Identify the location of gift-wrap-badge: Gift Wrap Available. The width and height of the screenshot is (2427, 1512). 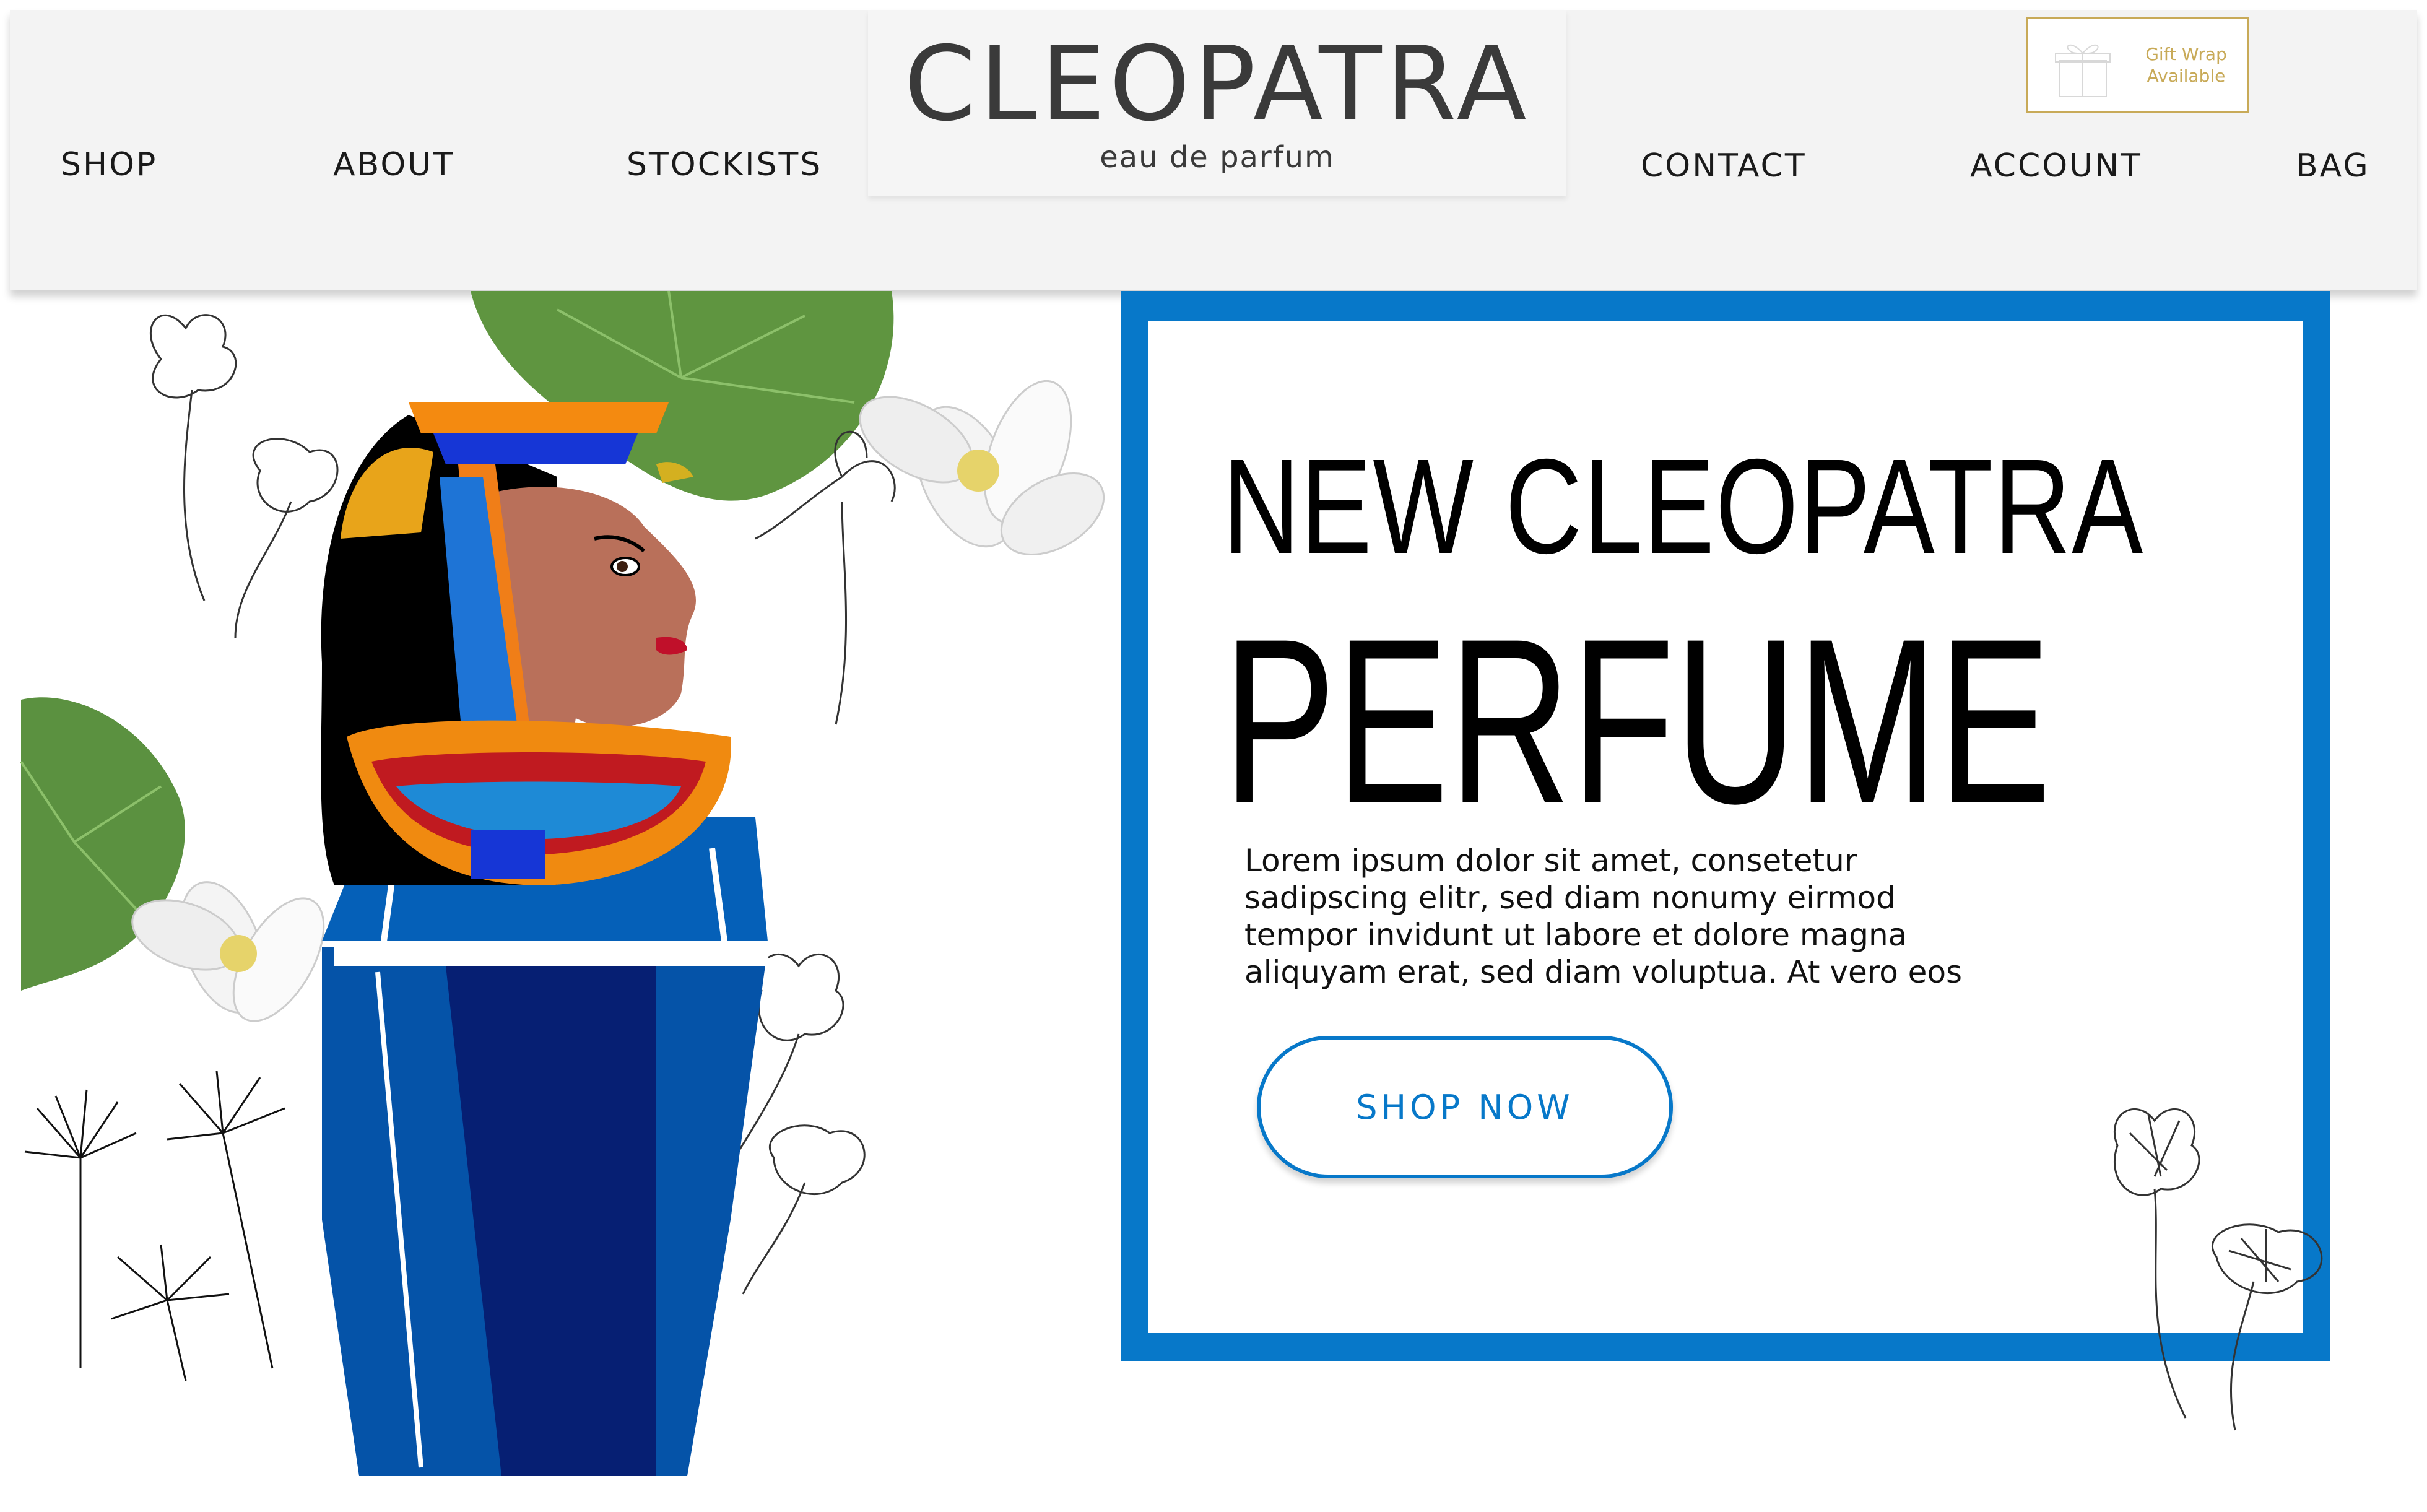
(2137, 65).